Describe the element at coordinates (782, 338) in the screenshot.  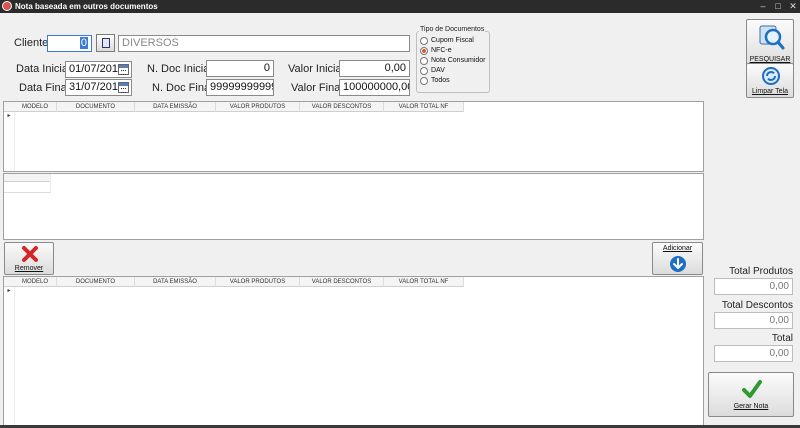
I see `total-label: Total` at that location.